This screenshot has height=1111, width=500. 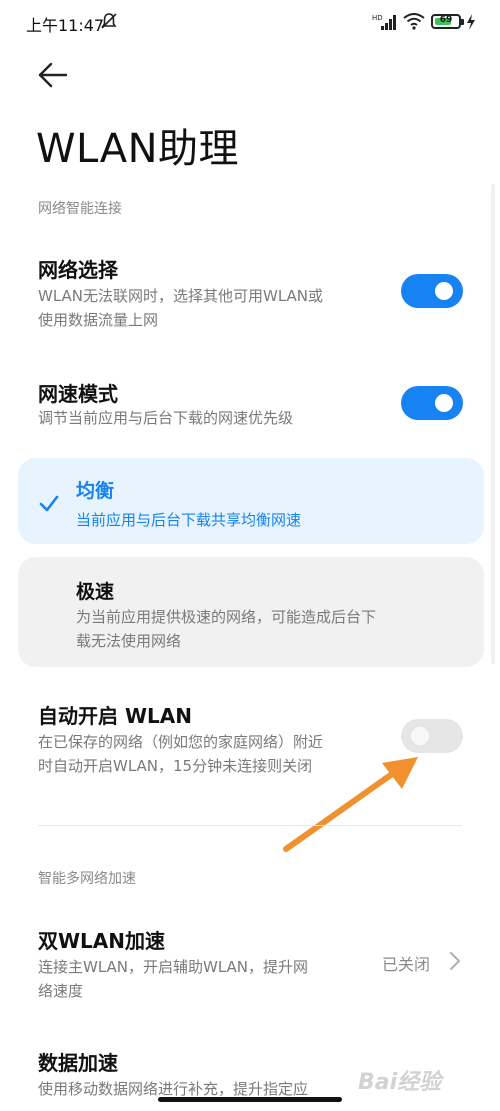 I want to click on auto-wlan-title: 自动开启 WLAN, so click(x=115, y=714).